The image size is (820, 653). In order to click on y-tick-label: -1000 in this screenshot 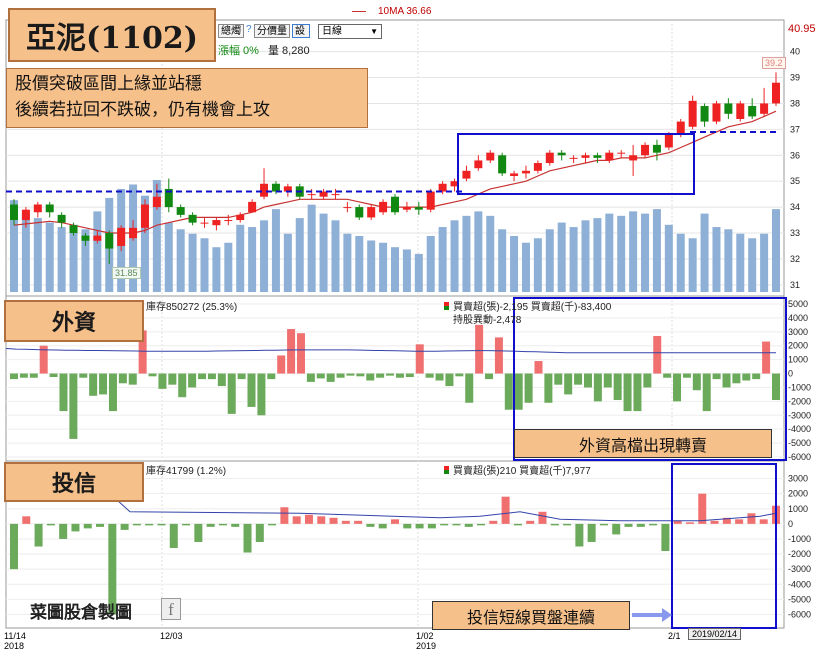, I will do `click(799, 387)`.